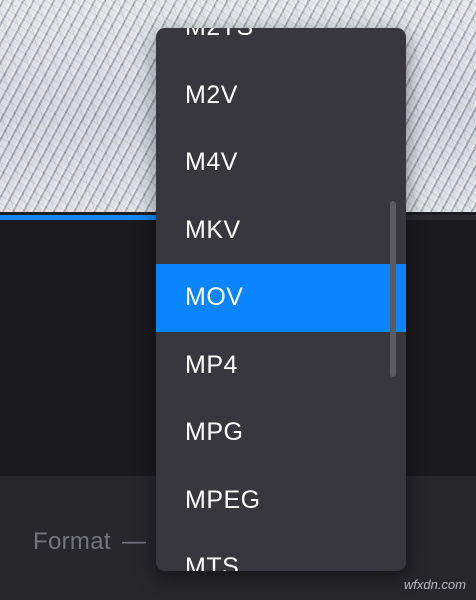  Describe the element at coordinates (281, 552) in the screenshot. I see `format-option-mts: MTS` at that location.